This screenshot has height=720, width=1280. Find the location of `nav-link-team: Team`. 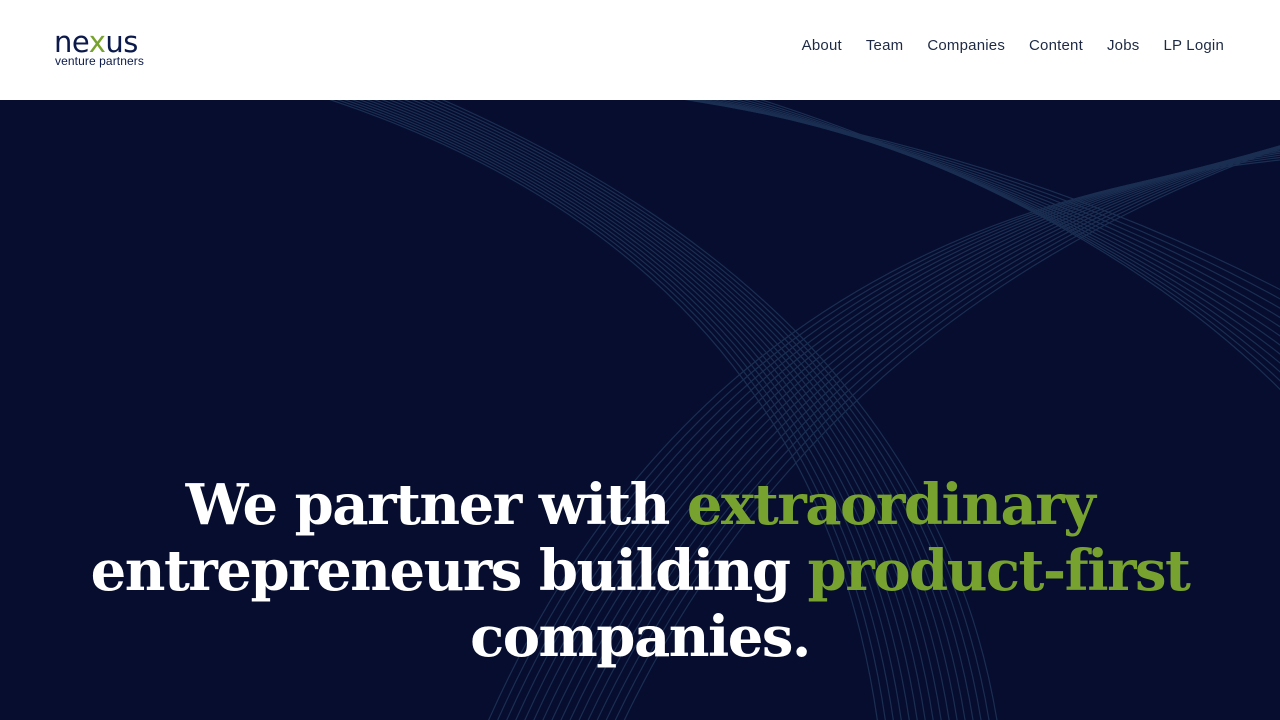

nav-link-team: Team is located at coordinates (884, 46).